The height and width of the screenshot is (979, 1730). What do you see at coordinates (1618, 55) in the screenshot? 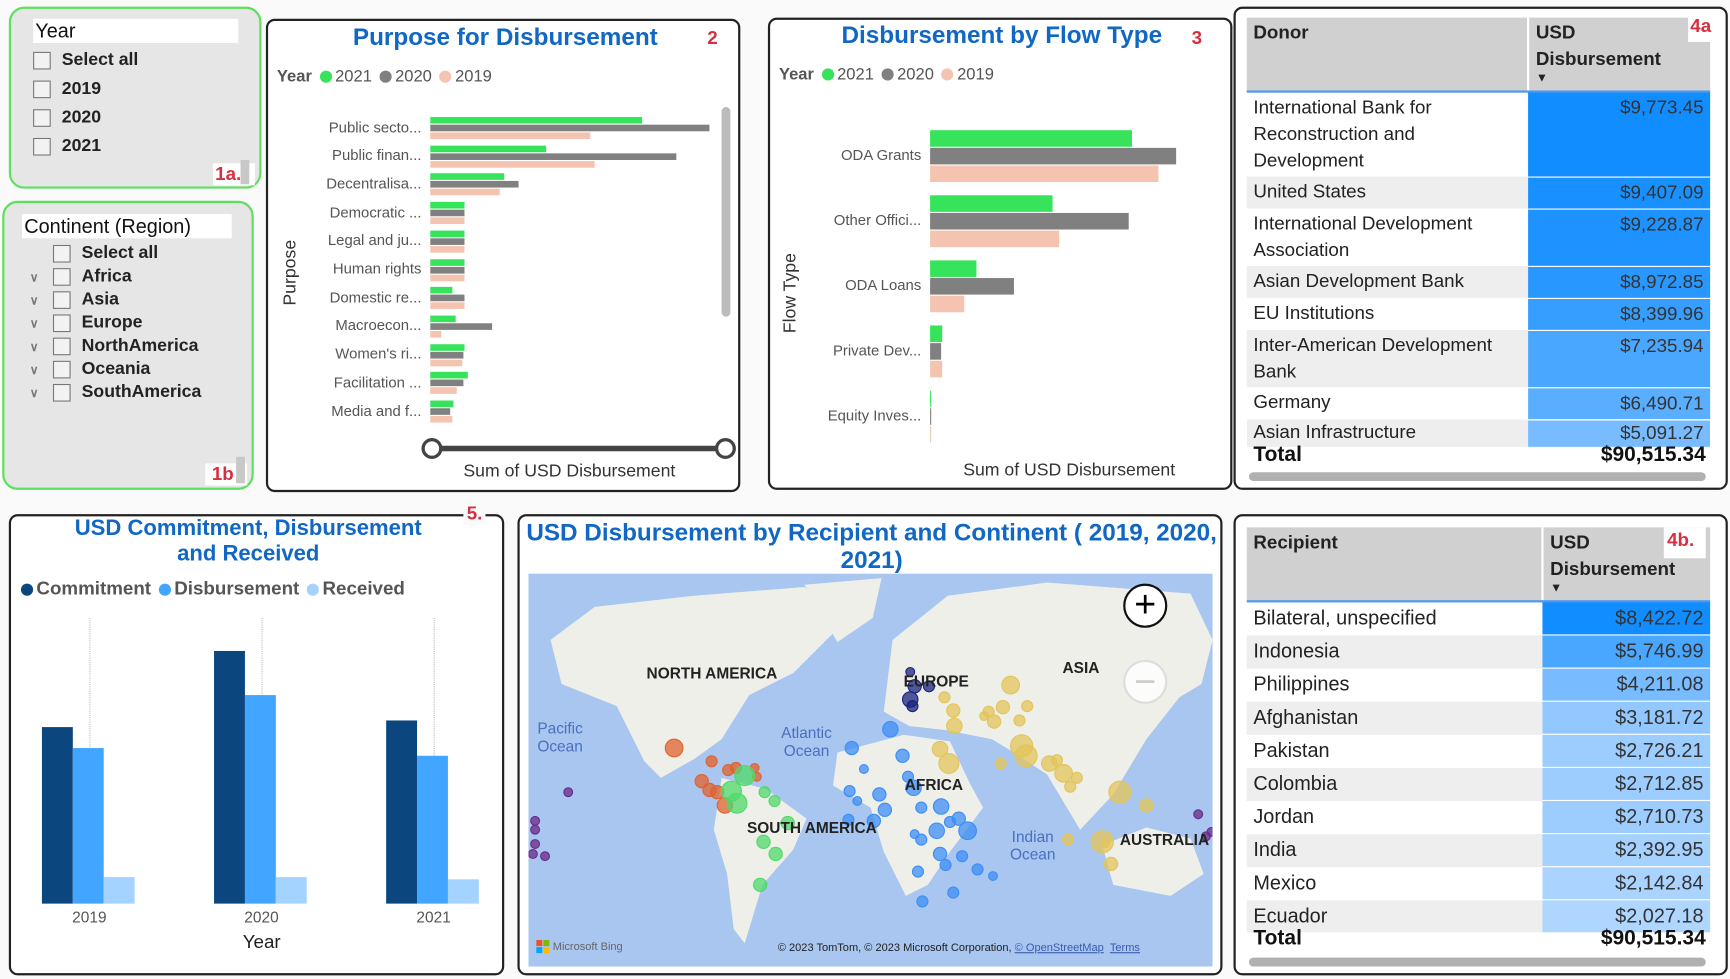
I see `column-header-sorted: USD Disbursement ▼` at bounding box center [1618, 55].